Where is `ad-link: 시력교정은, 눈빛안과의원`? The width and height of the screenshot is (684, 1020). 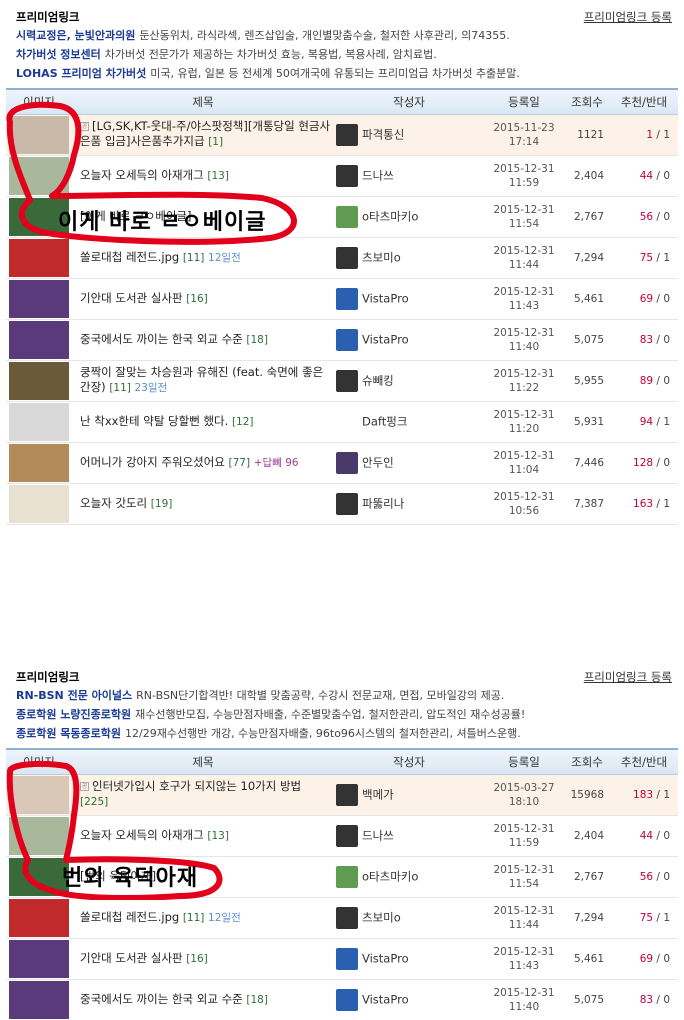
ad-link: 시력교정은, 눈빛안과의원 is located at coordinates (75, 35).